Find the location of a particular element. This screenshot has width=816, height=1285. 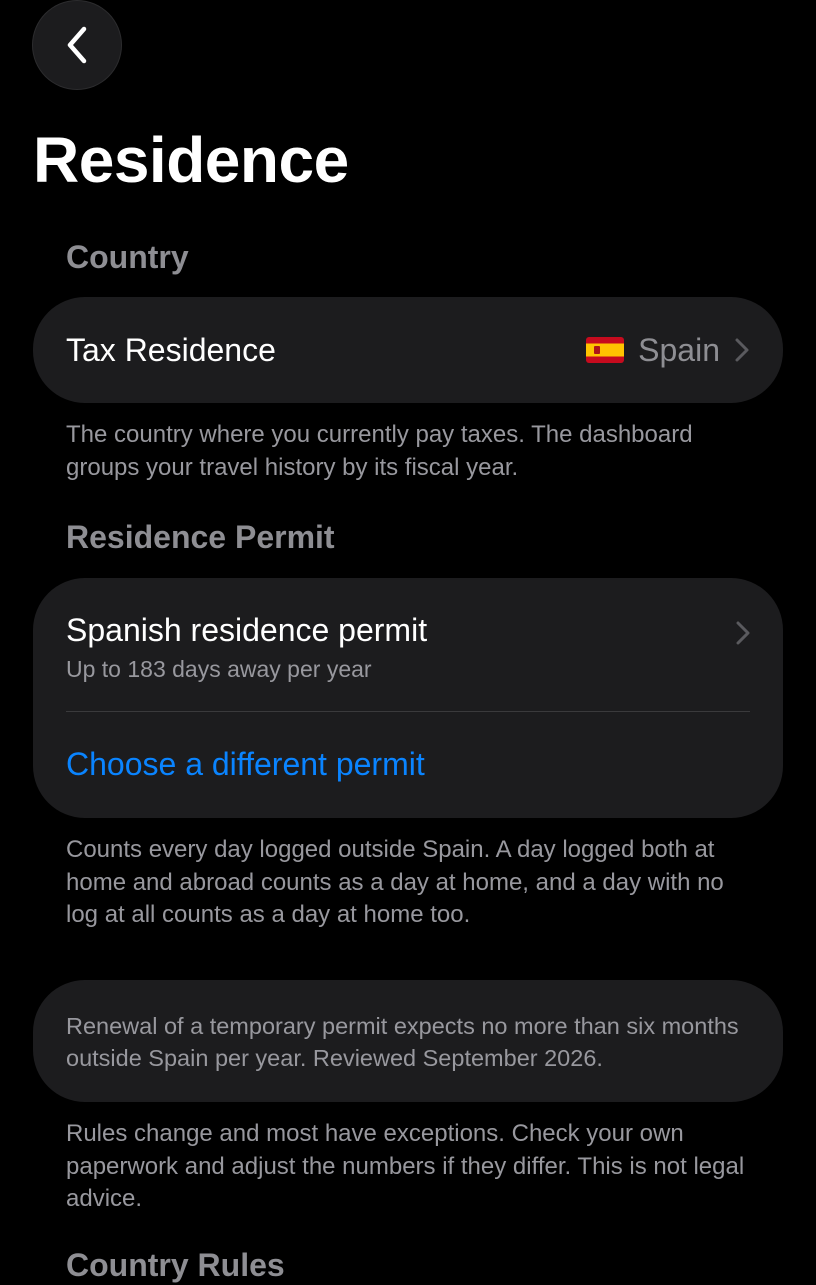

back-button is located at coordinates (77, 45).